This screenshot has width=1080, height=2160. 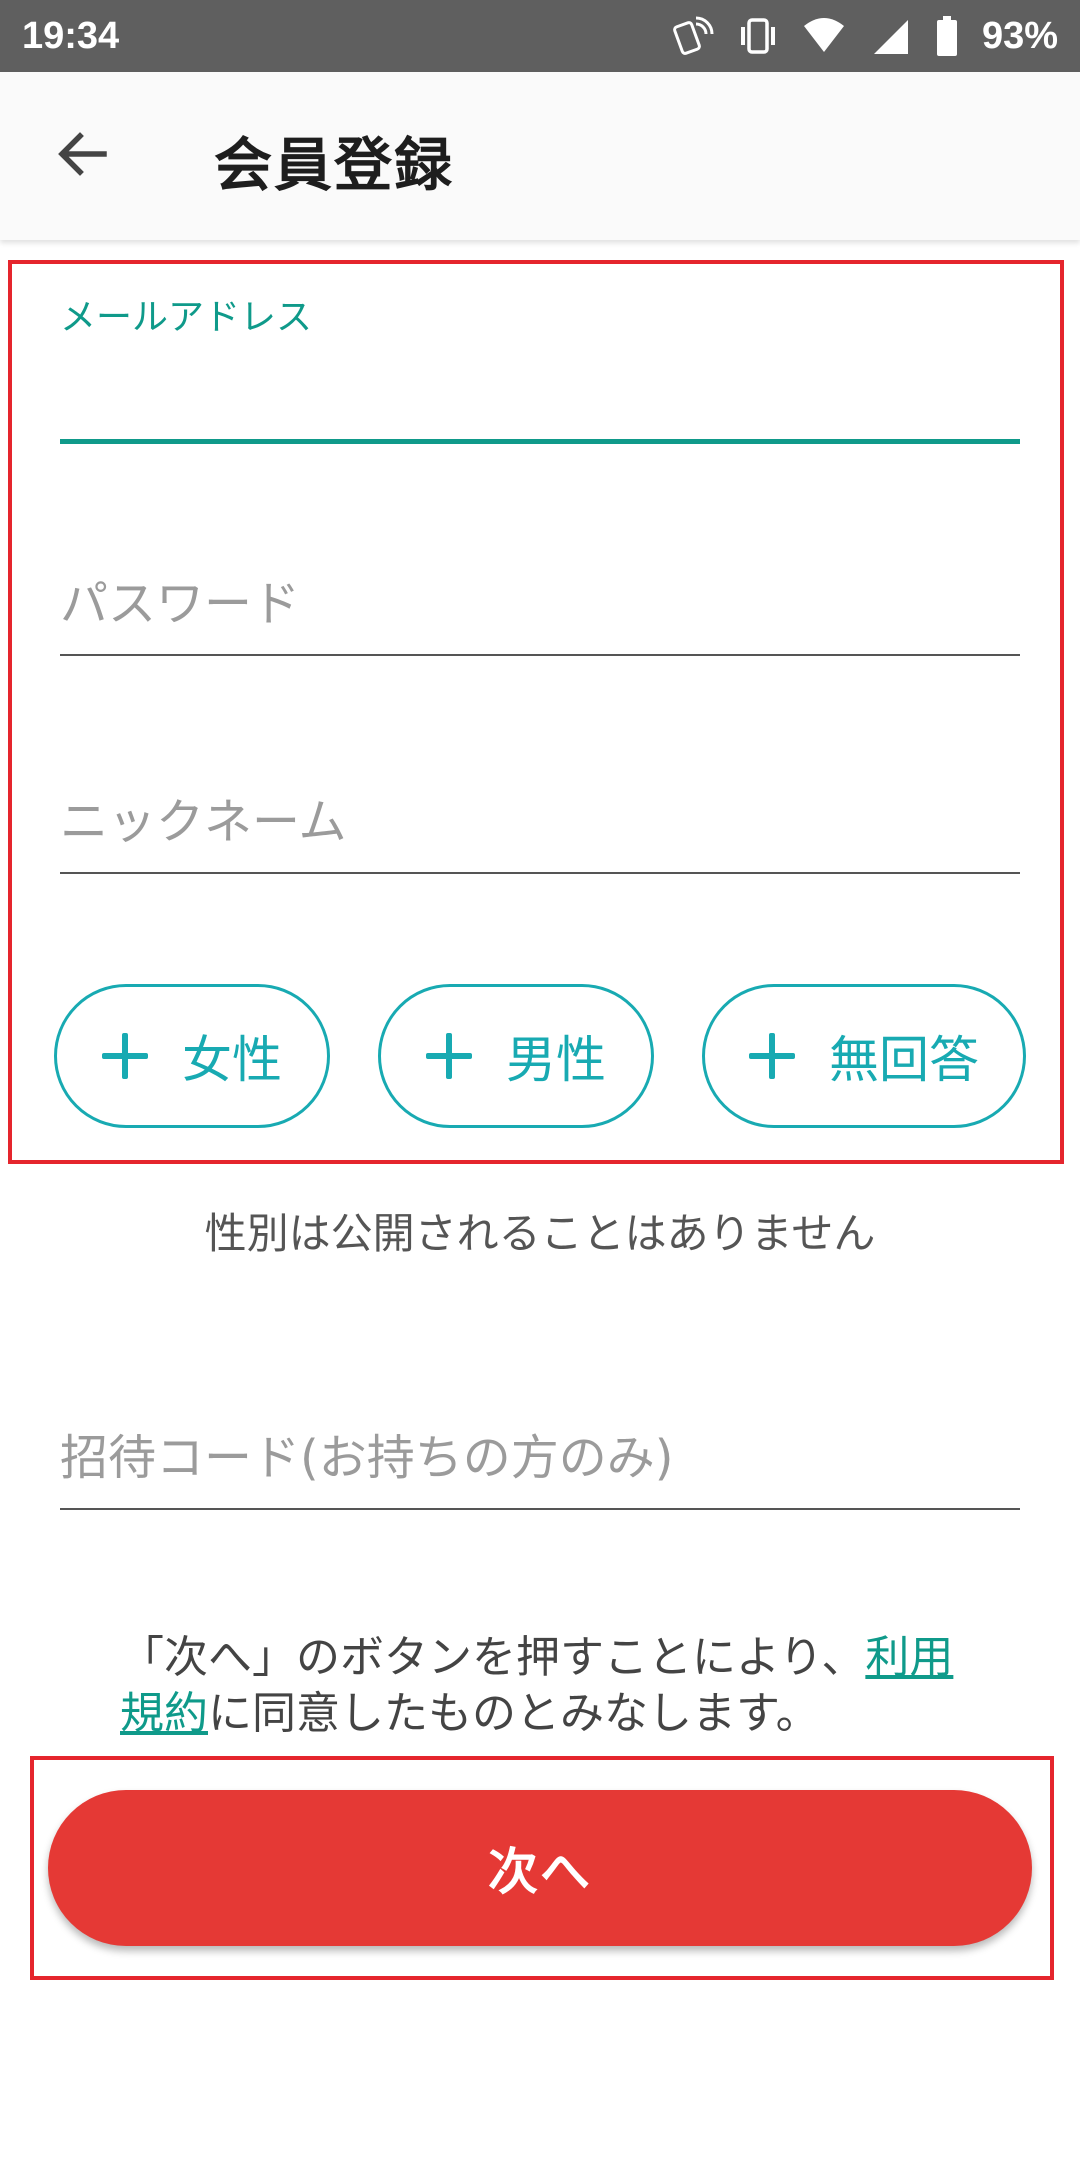 I want to click on status-bar: 19:34 93%, so click(x=540, y=36).